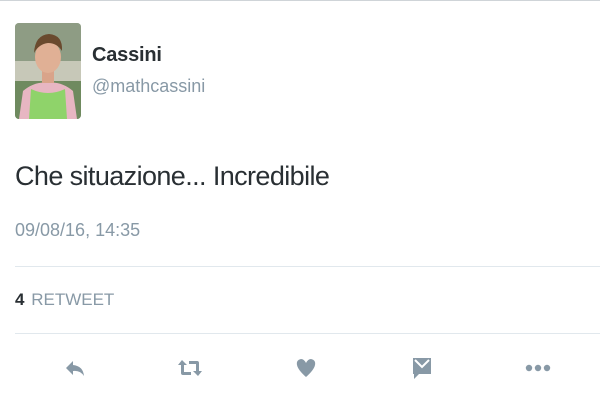 The width and height of the screenshot is (600, 400). I want to click on retweet-count: 4, so click(20, 299).